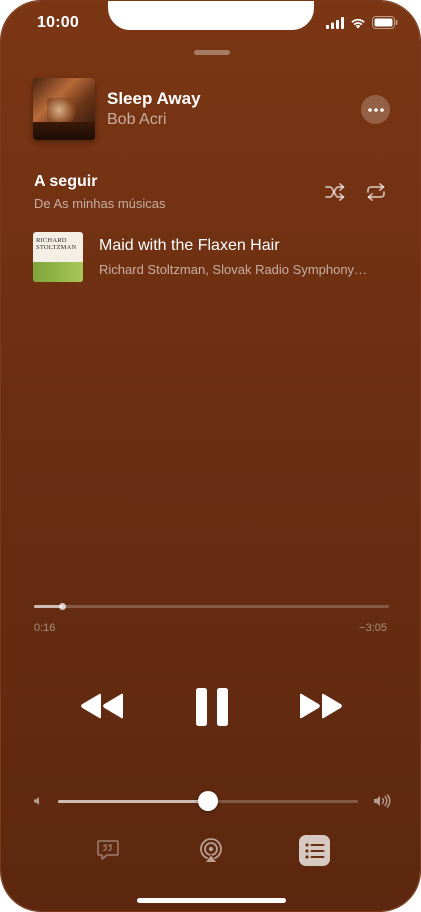 Image resolution: width=421 pixels, height=912 pixels. I want to click on status-time: 10:00, so click(58, 22).